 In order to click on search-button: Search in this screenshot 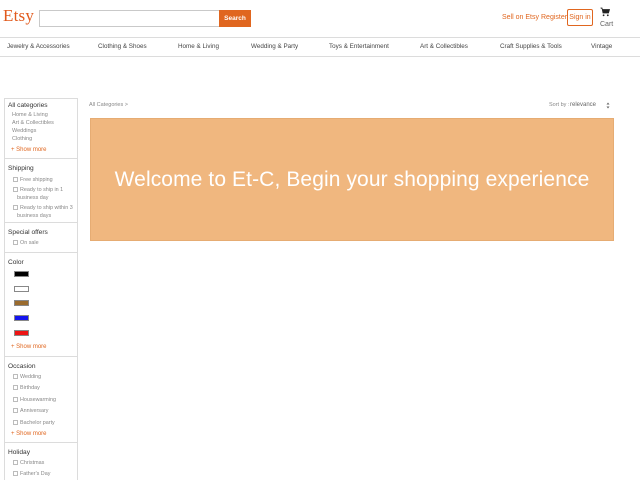, I will do `click(235, 18)`.